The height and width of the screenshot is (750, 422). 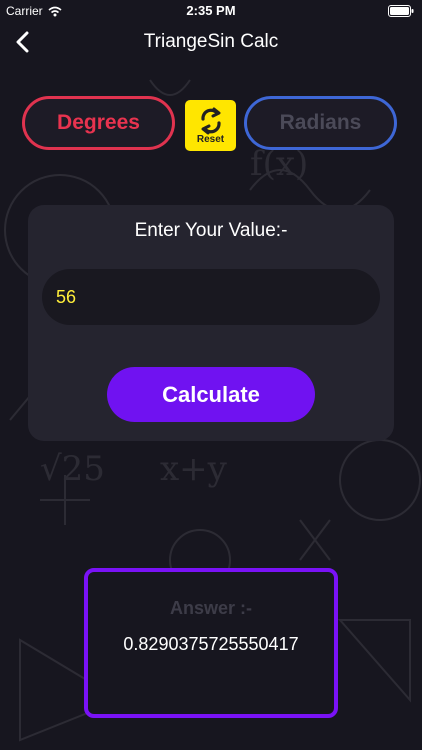 I want to click on reset-label: Reset, so click(x=210, y=139).